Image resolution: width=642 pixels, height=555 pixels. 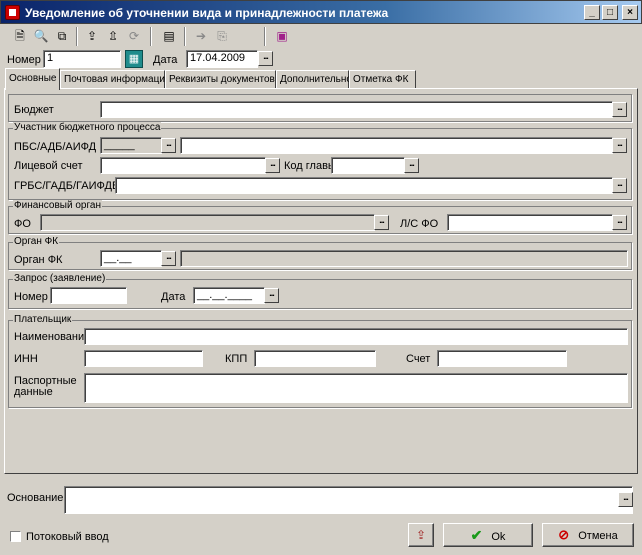 What do you see at coordinates (404, 258) in the screenshot?
I see `fk-name-field` at bounding box center [404, 258].